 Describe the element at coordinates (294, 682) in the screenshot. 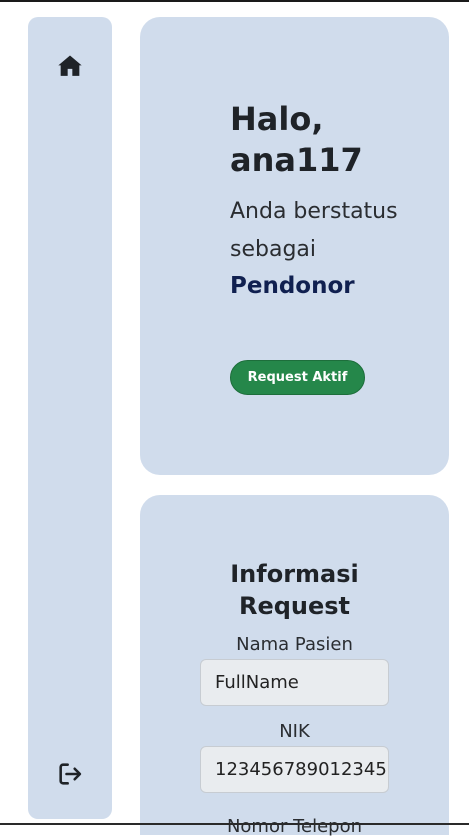

I see `patient-name-field: FullName` at that location.